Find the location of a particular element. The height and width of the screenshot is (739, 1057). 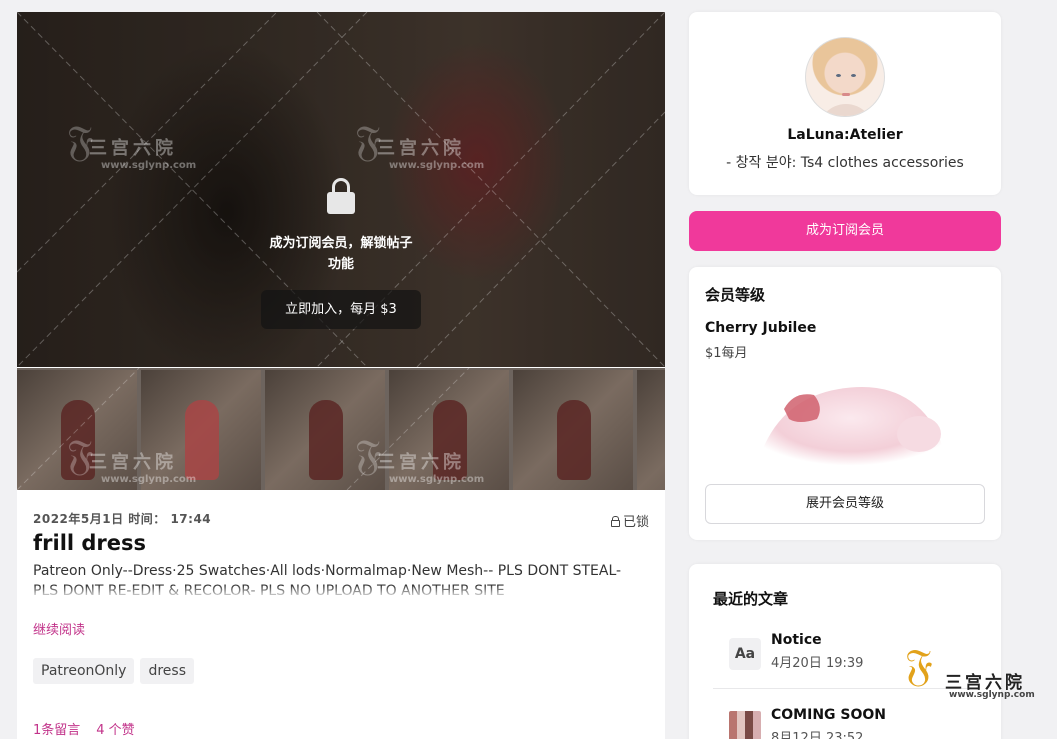

subscribe-button: 成为订阅会员 is located at coordinates (845, 231).